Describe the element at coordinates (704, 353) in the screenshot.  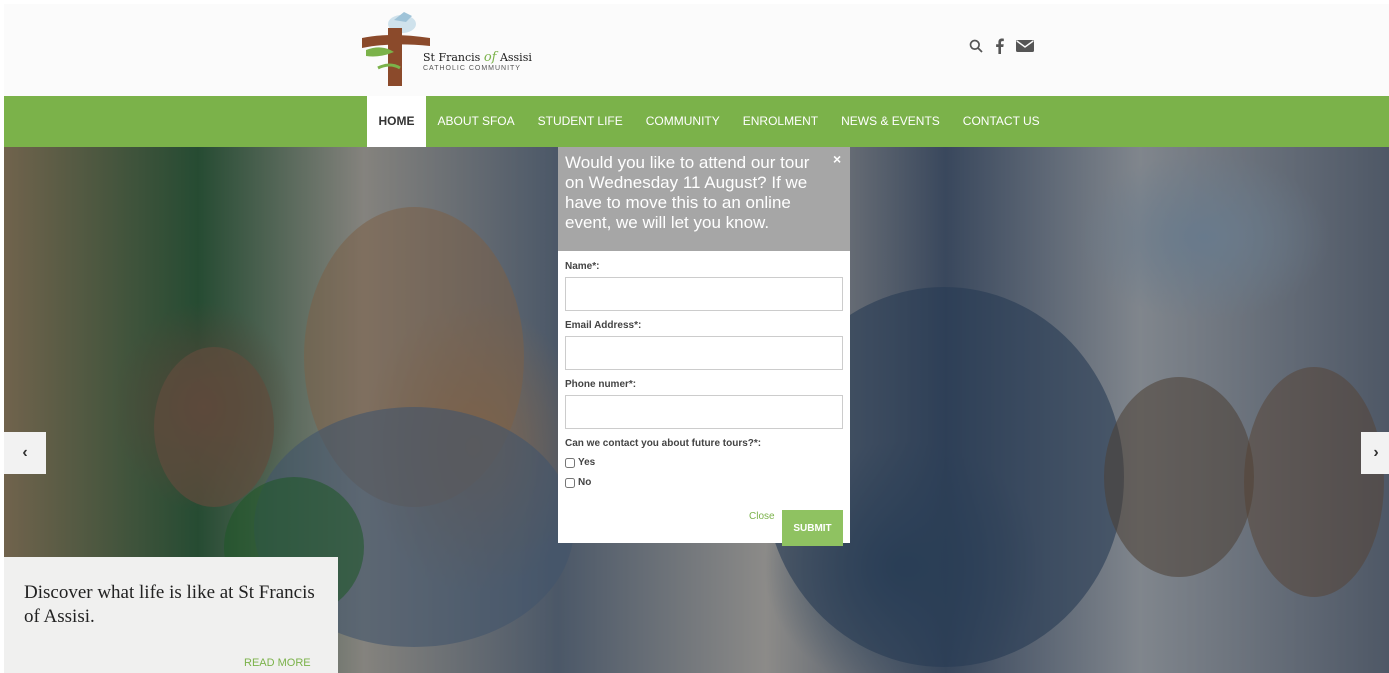
I see `email-input` at that location.